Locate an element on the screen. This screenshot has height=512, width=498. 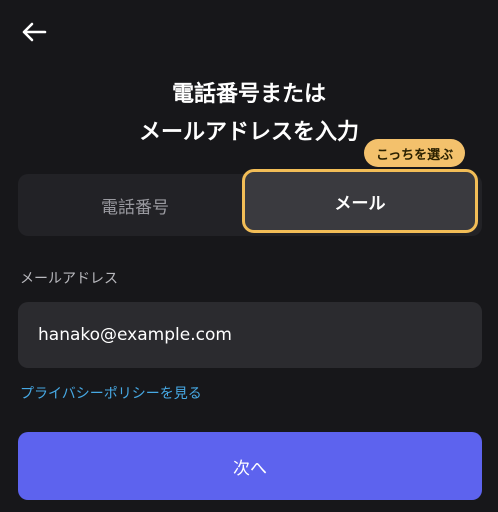
back-button is located at coordinates (34, 34).